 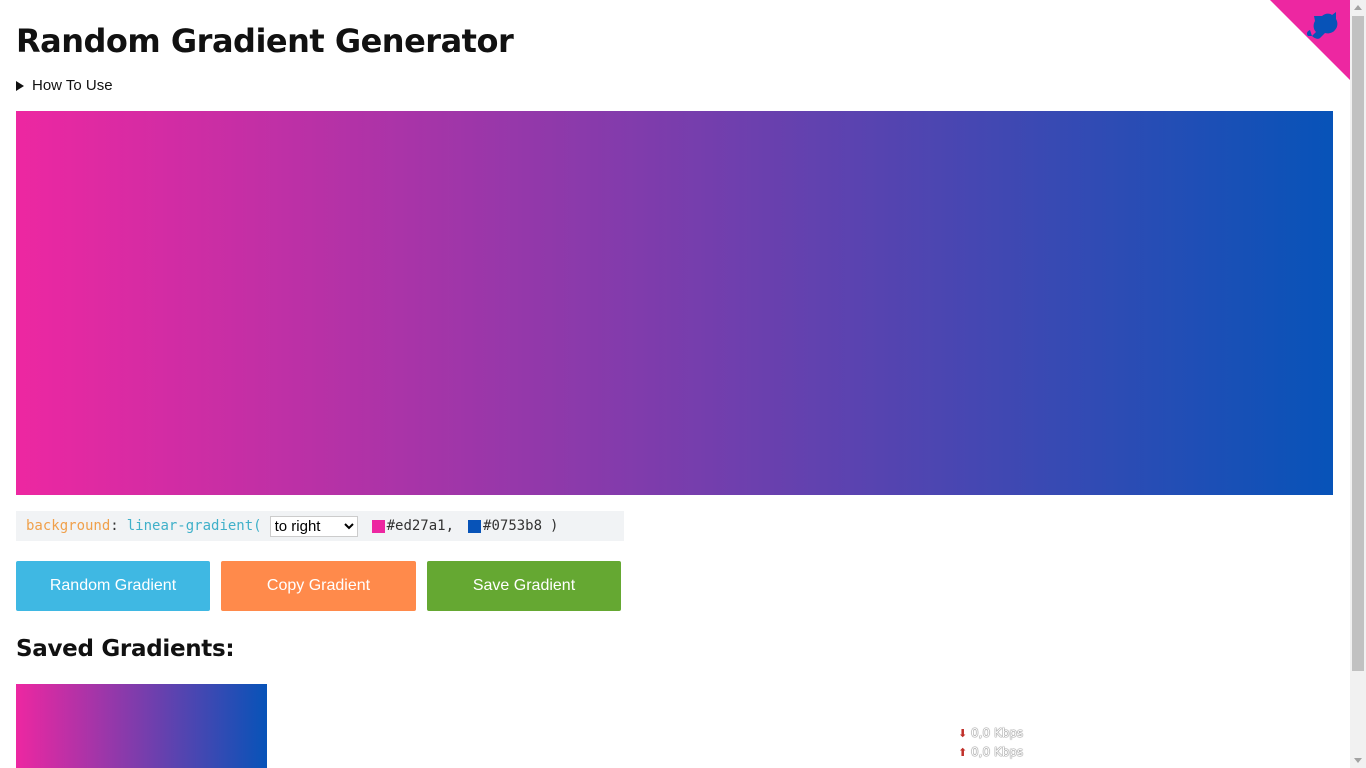 I want to click on vertical-scrollbar, so click(x=1358, y=384).